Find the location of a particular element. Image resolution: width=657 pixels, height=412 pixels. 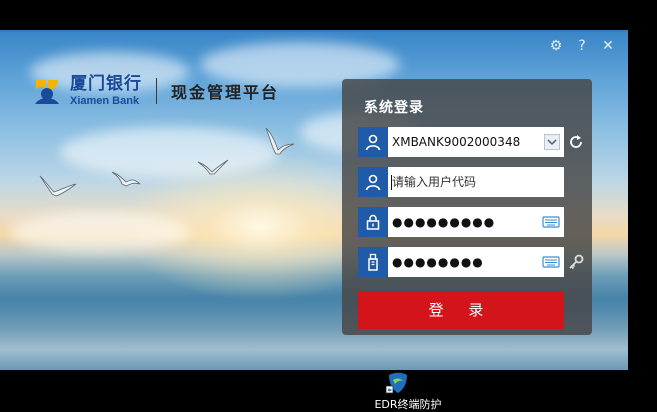

help-icon: ? is located at coordinates (582, 46).